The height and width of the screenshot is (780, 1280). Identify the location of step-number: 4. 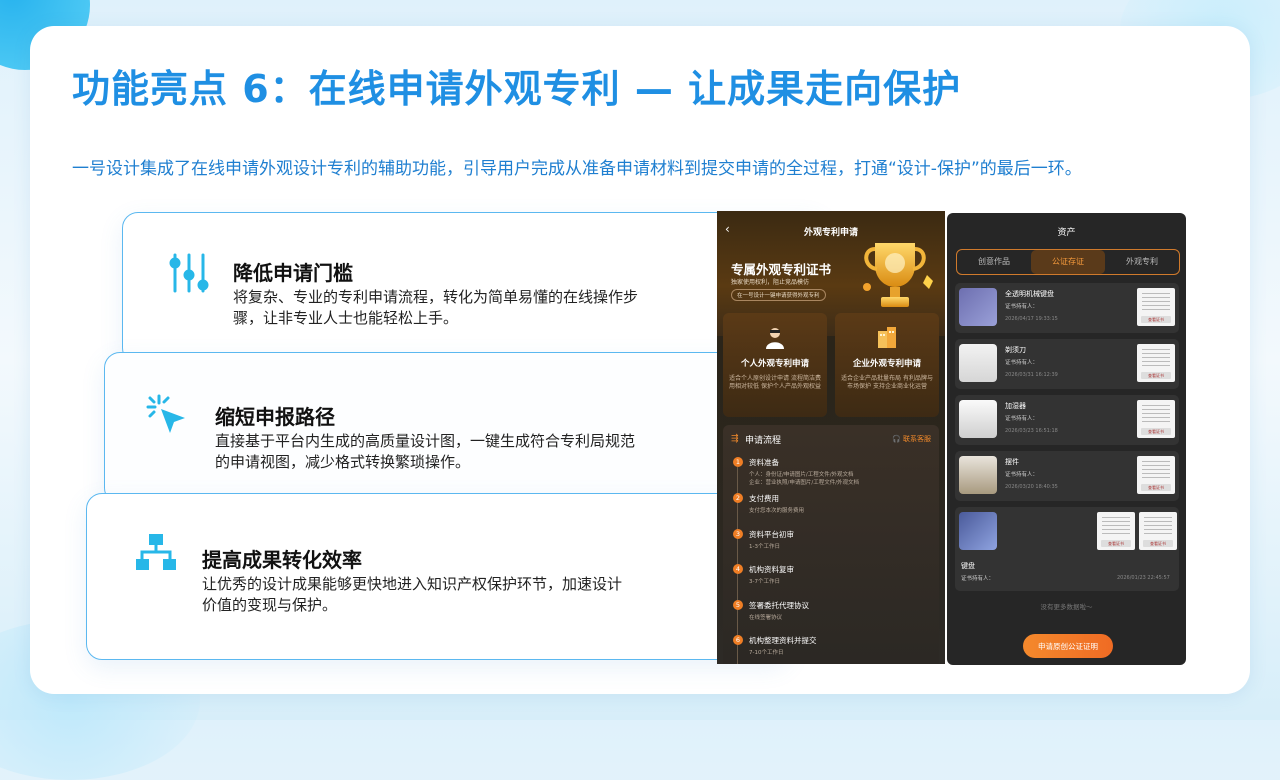
(738, 569).